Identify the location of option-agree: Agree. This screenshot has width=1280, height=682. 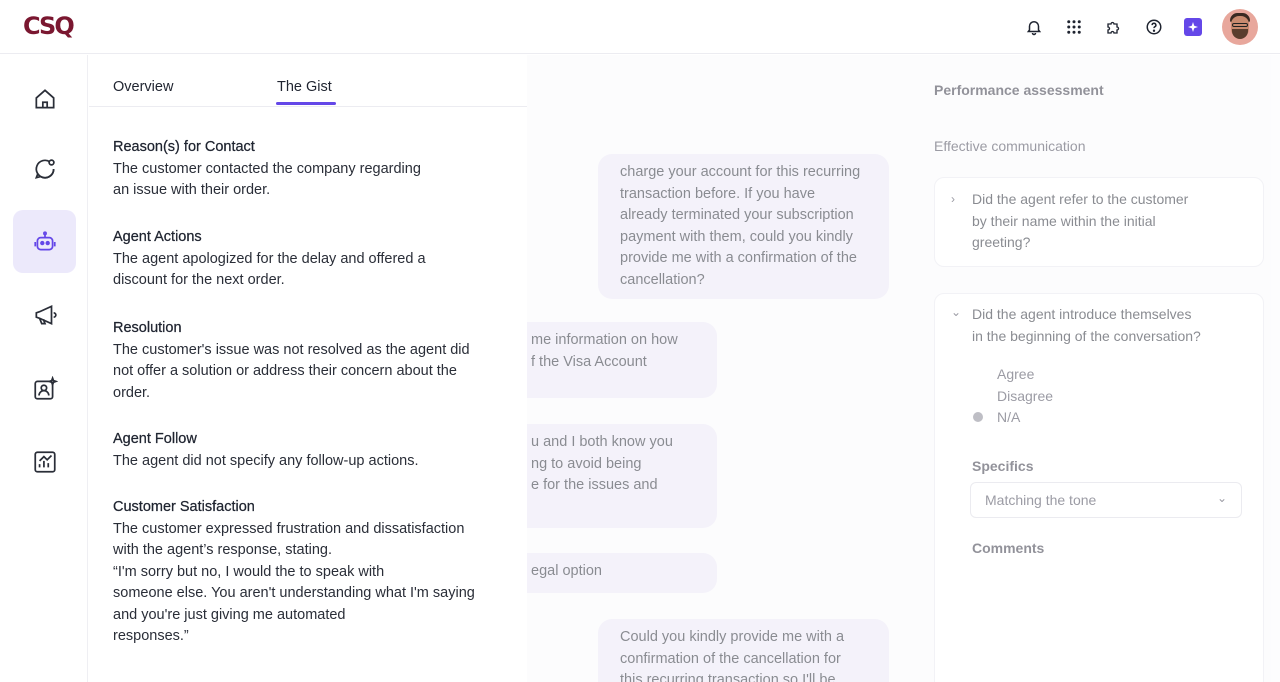
(1015, 374).